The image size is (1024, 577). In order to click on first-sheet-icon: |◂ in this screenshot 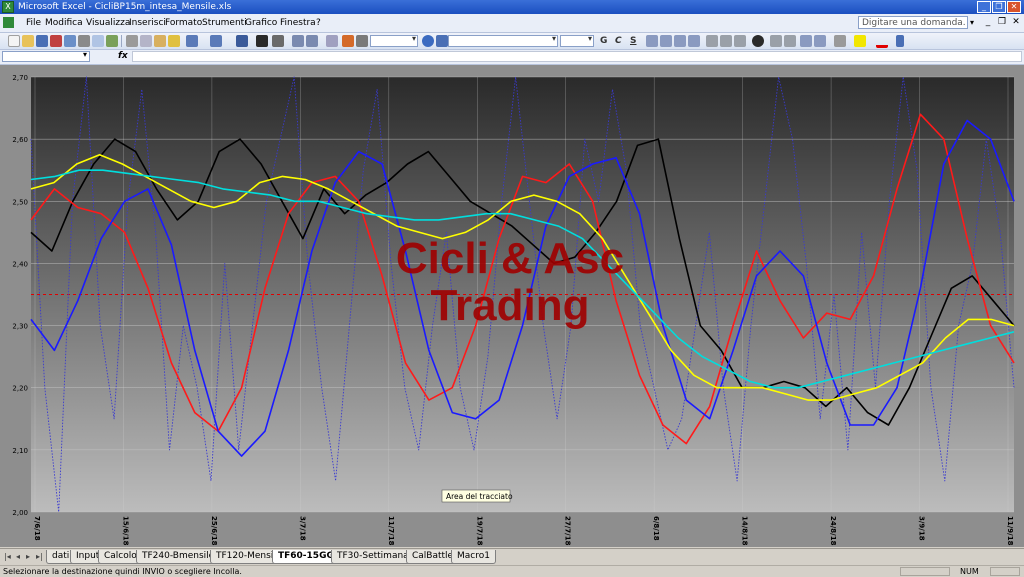, I will do `click(7, 556)`.